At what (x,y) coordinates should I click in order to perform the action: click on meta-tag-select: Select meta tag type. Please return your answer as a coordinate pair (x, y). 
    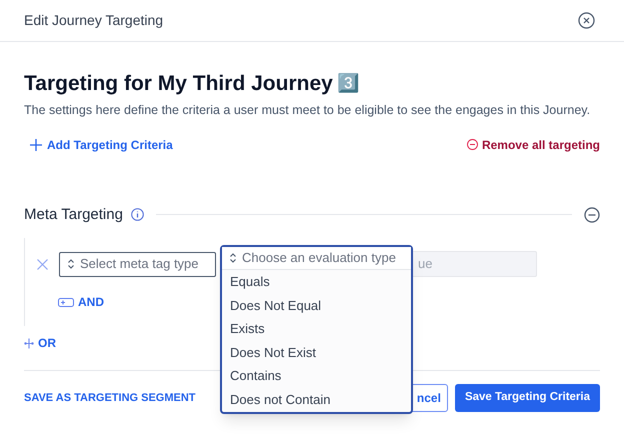
    Looking at the image, I should click on (137, 264).